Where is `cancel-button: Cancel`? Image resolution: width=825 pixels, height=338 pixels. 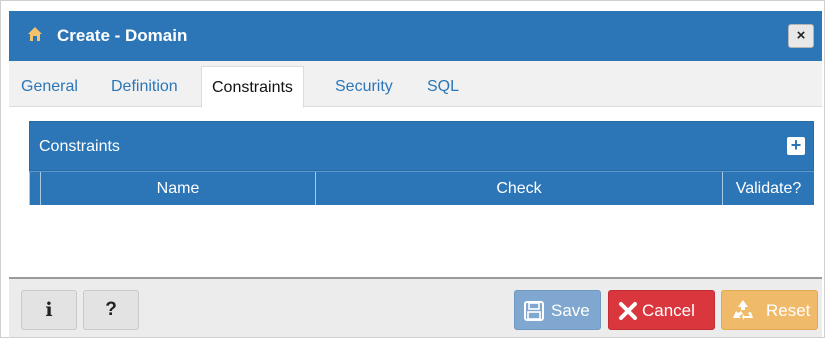
cancel-button: Cancel is located at coordinates (661, 310).